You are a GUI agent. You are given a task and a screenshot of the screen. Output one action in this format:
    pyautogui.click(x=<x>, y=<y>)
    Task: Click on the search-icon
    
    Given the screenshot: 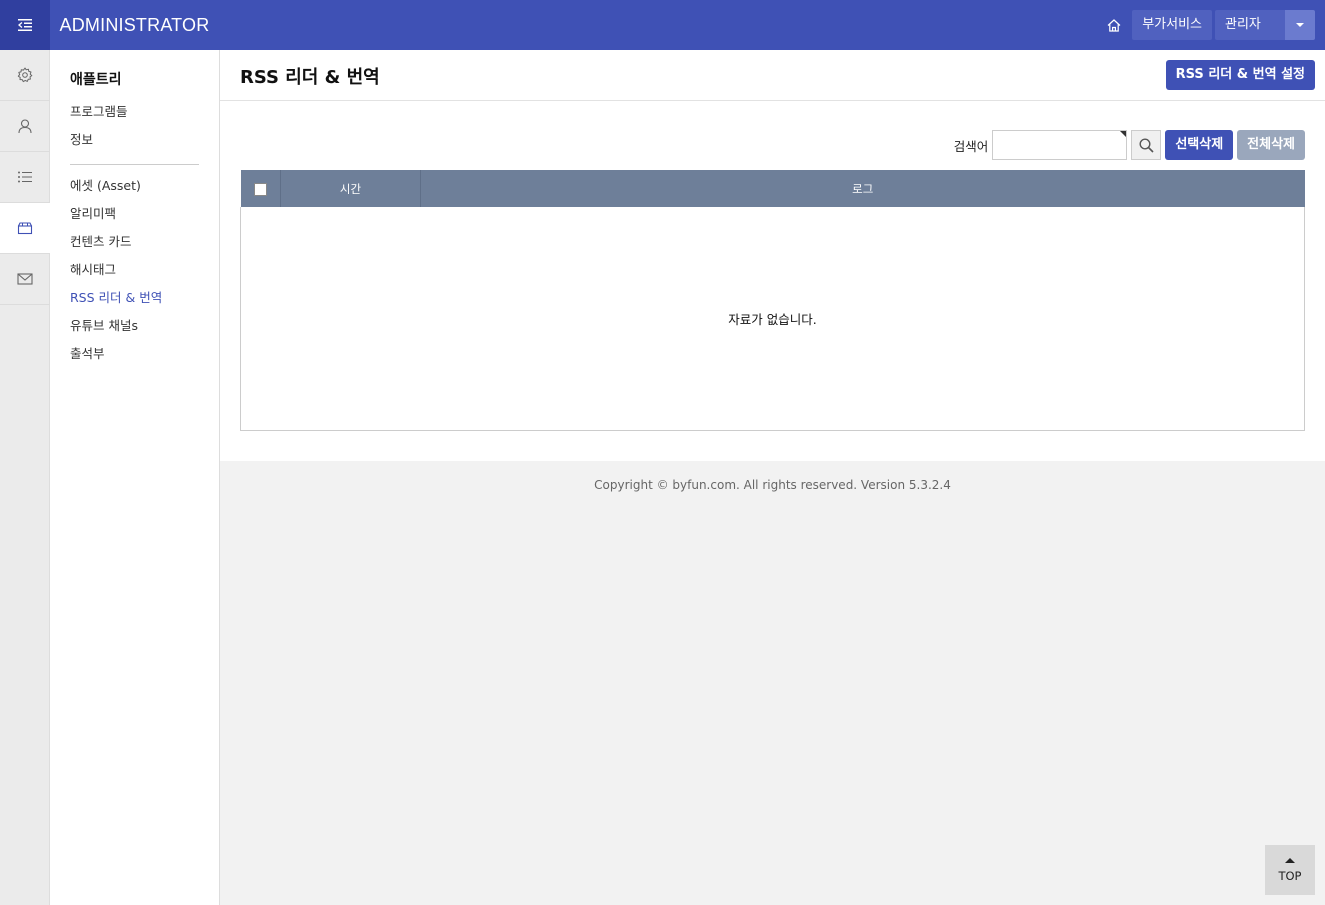 What is the action you would take?
    pyautogui.click(x=1146, y=145)
    